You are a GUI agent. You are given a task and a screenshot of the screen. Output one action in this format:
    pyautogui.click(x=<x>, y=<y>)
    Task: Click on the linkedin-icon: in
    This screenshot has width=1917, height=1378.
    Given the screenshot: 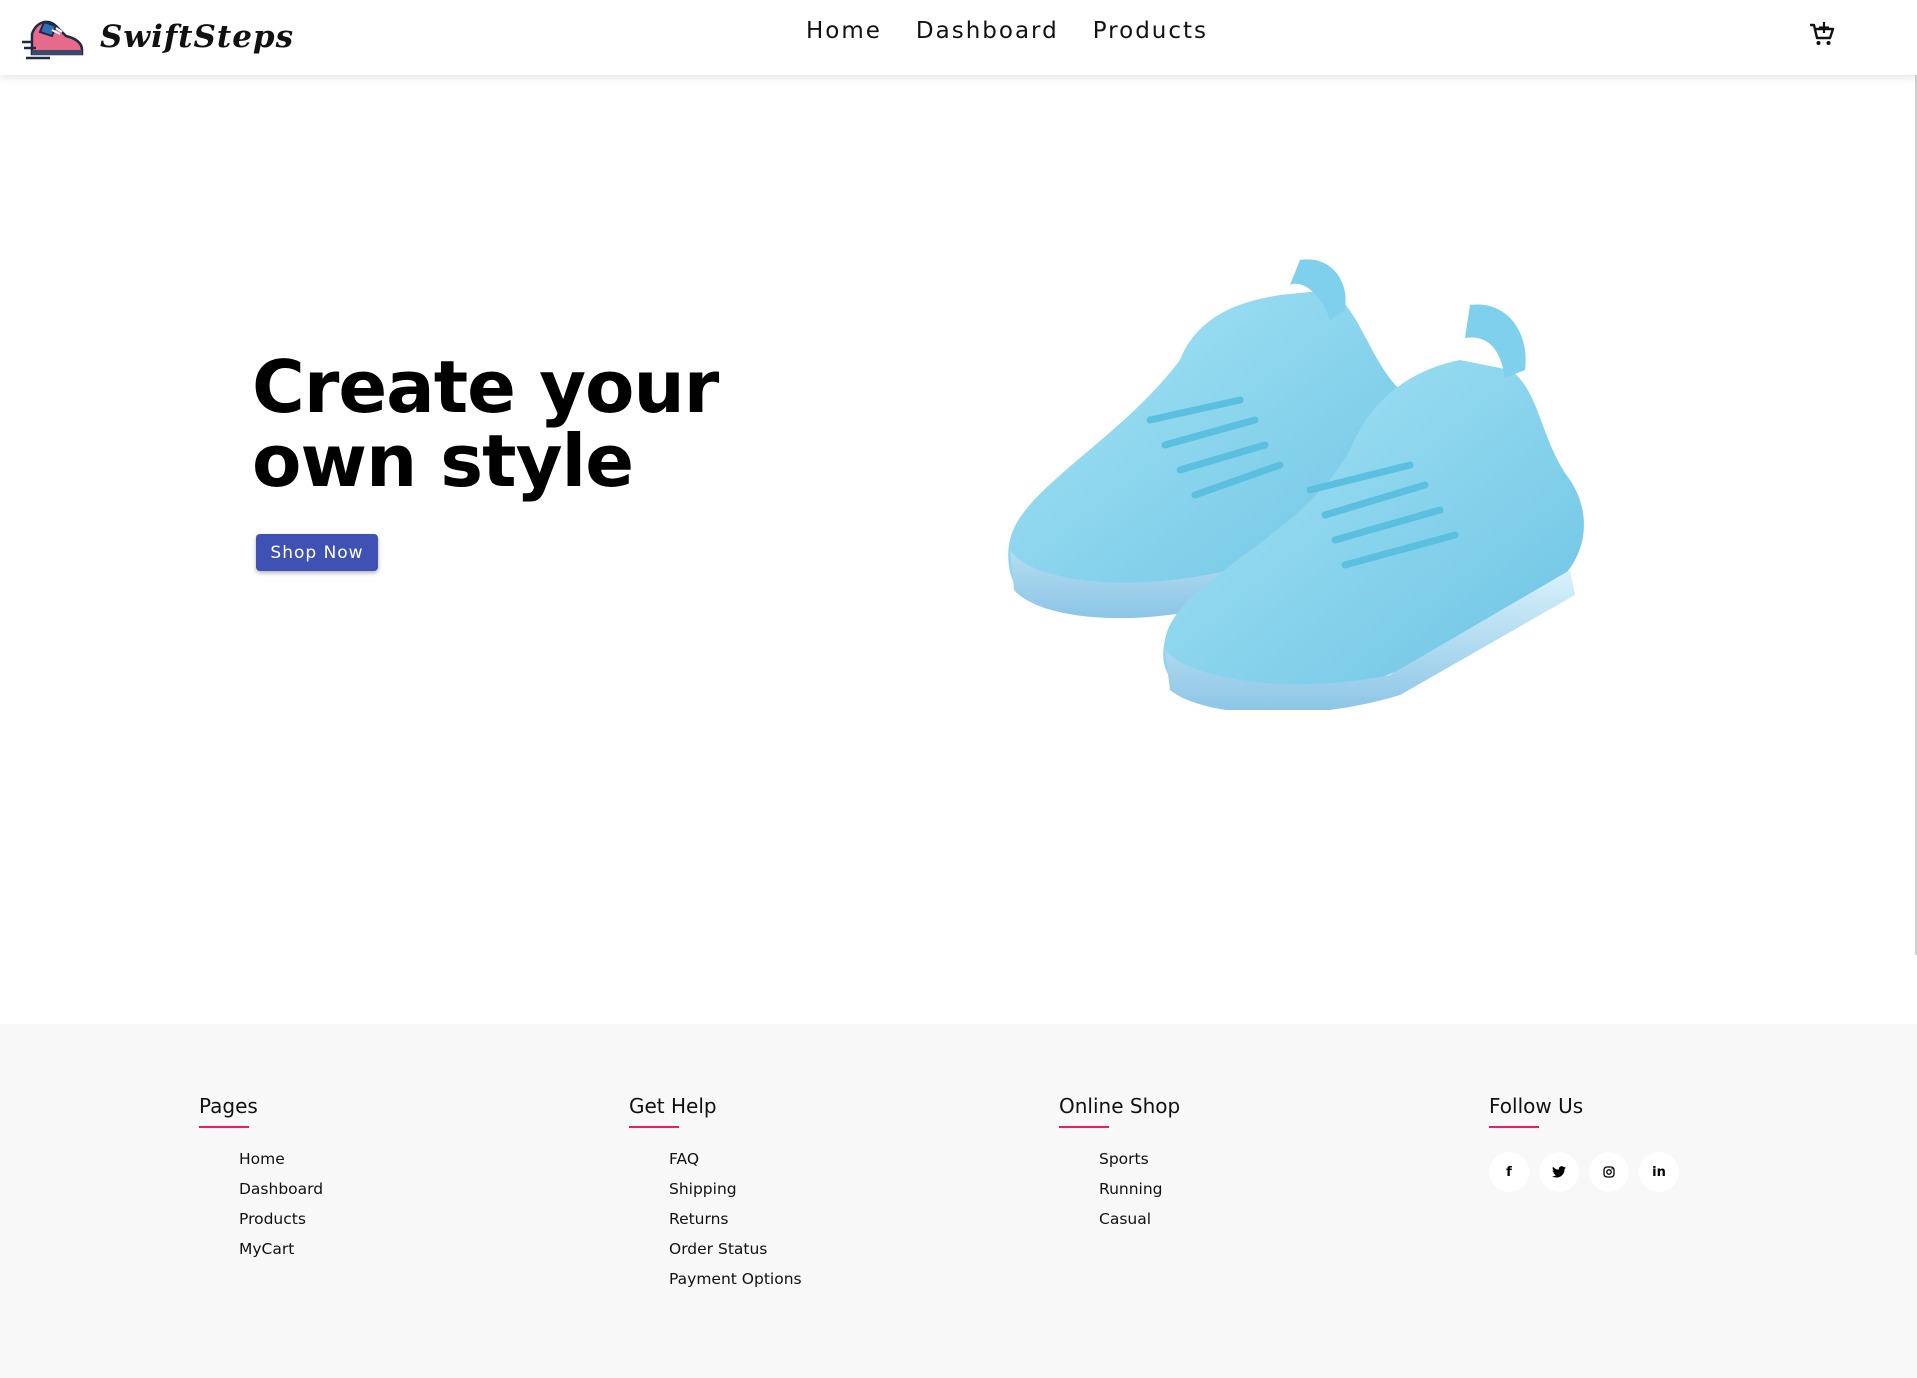 What is the action you would take?
    pyautogui.click(x=1659, y=1172)
    